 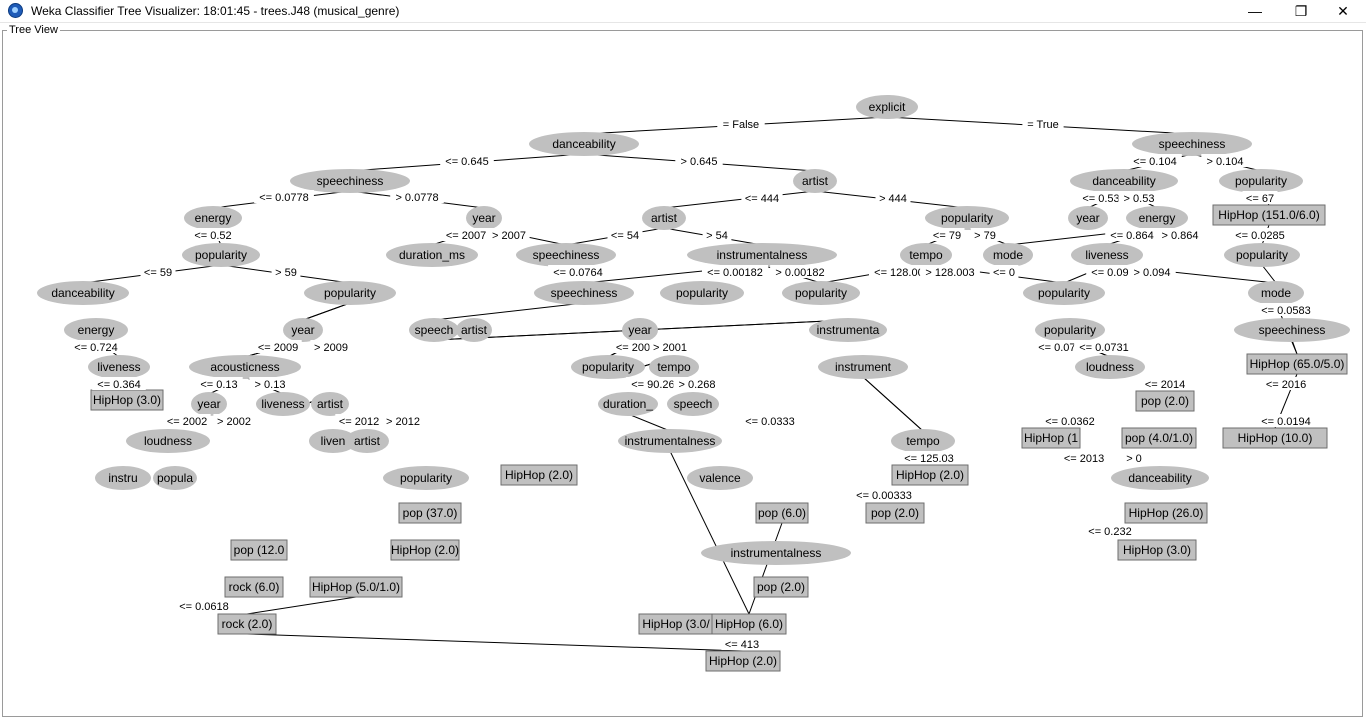 I want to click on node-label: pop (2.0), so click(x=781, y=587).